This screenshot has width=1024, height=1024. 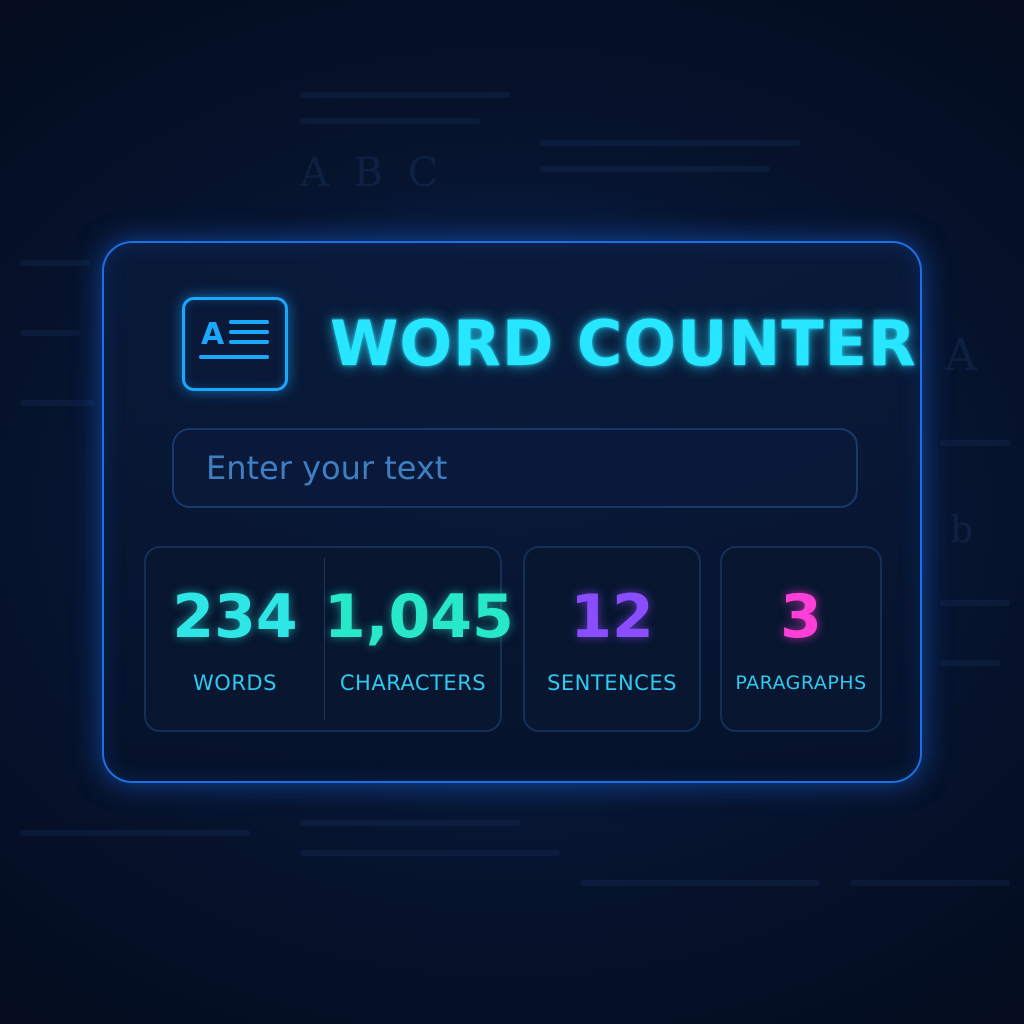 I want to click on sentences-label: SENTENCES, so click(x=612, y=683).